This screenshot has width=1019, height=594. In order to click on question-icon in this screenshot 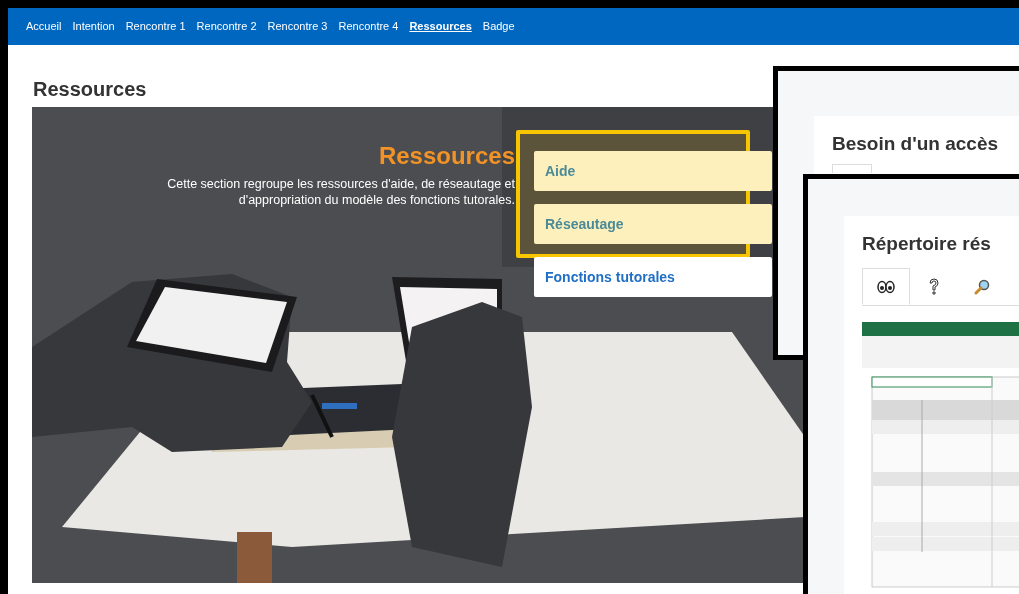, I will do `click(934, 286)`.